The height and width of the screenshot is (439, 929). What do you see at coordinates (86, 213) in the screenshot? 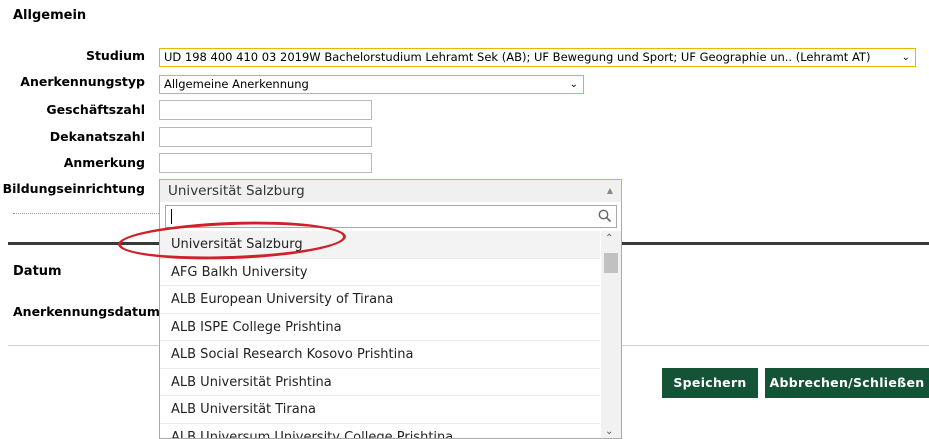
I see `divider-dotted` at bounding box center [86, 213].